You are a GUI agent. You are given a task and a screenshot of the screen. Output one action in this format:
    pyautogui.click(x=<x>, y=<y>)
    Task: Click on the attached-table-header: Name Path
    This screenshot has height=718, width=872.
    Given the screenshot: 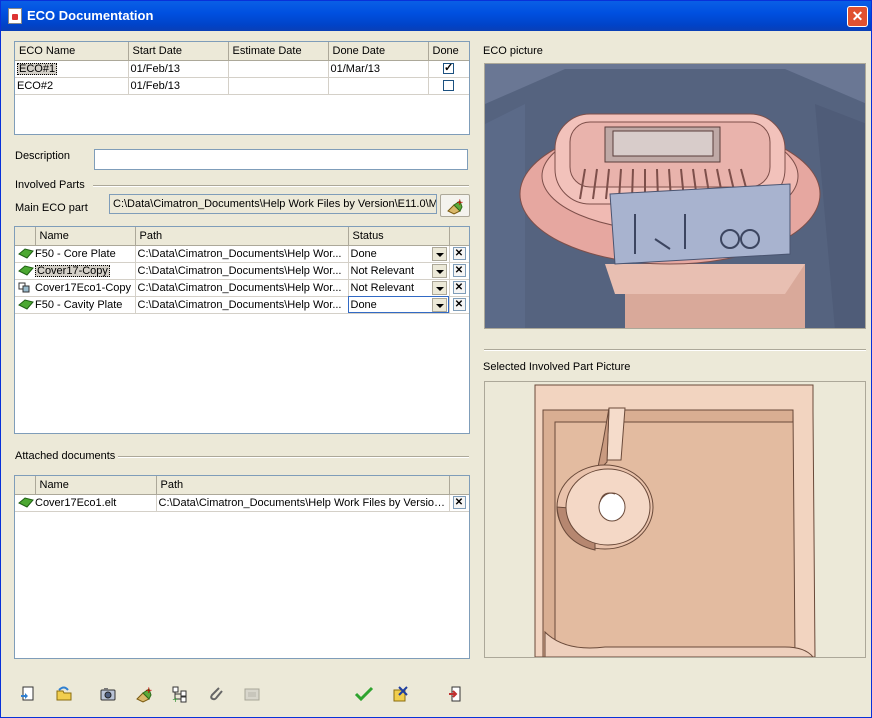 What is the action you would take?
    pyautogui.click(x=242, y=485)
    